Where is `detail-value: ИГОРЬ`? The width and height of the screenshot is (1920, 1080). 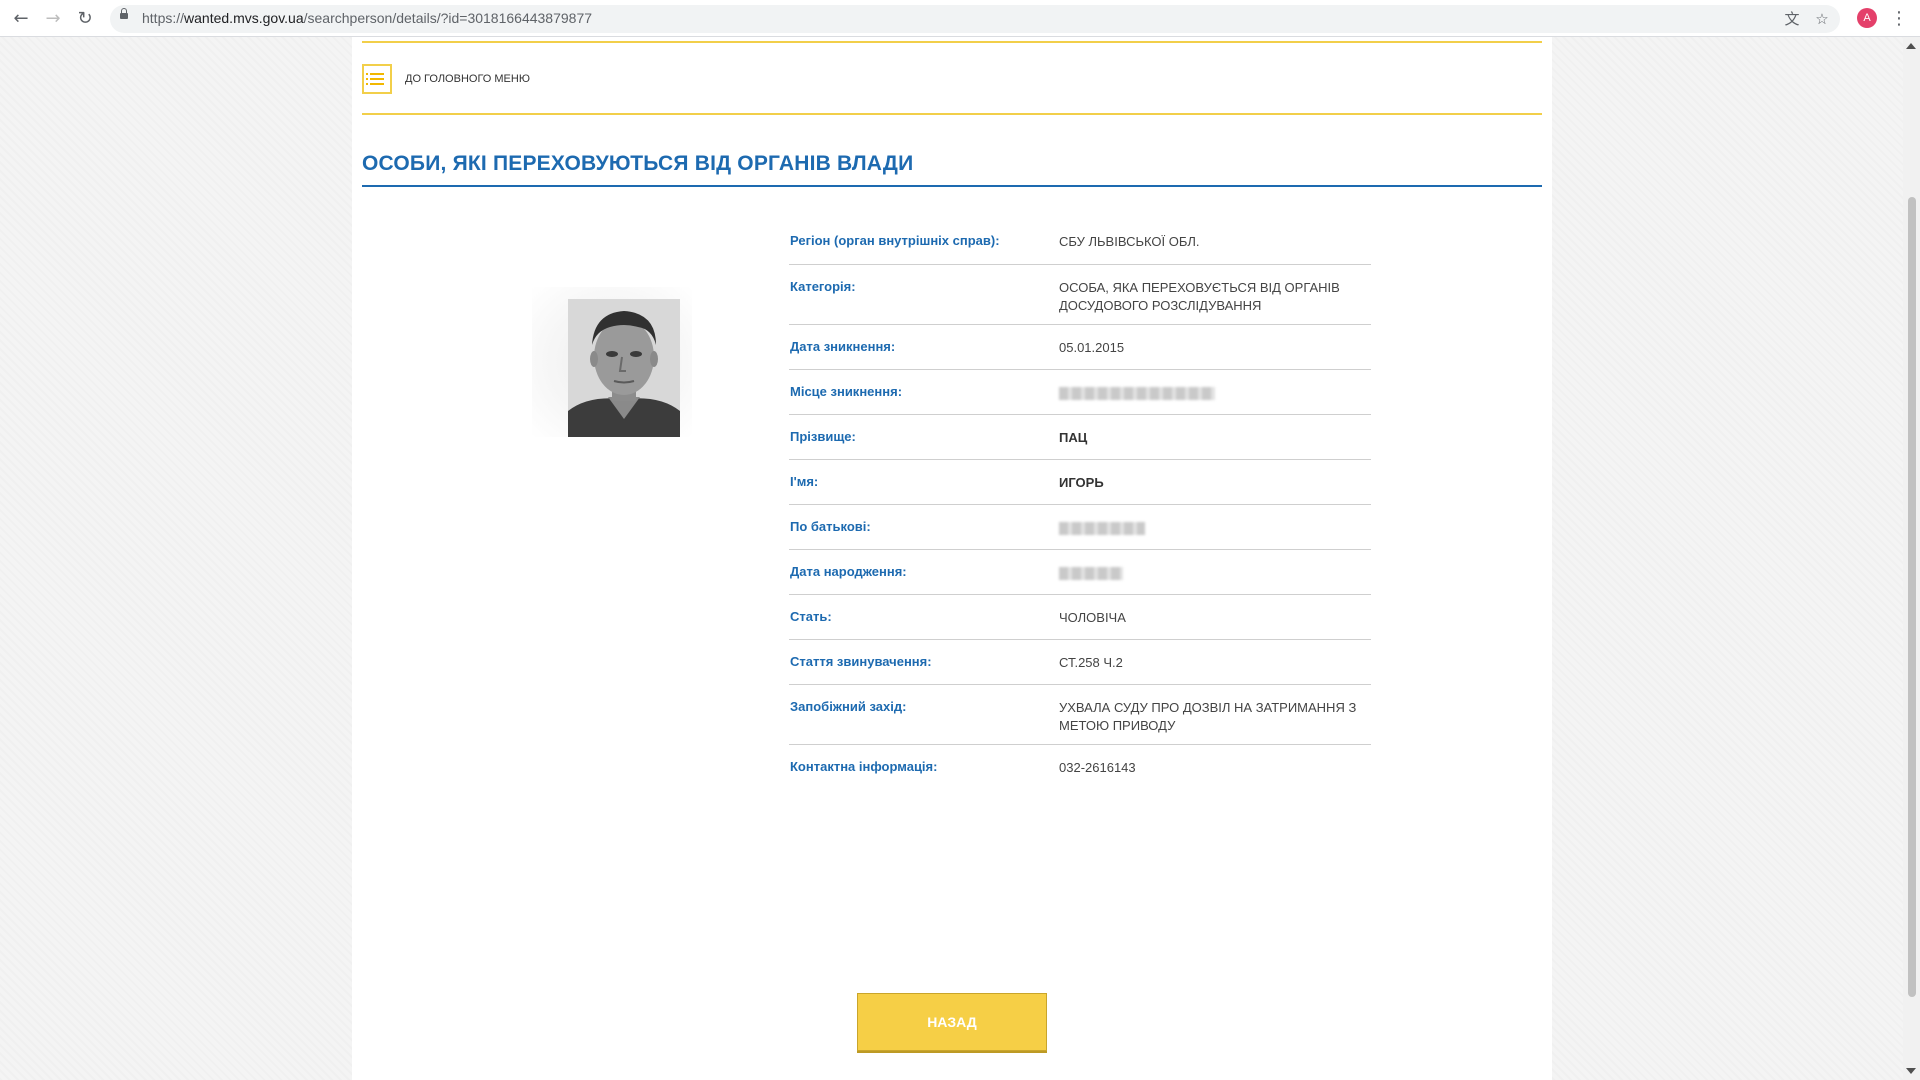 detail-value: ИГОРЬ is located at coordinates (1081, 482).